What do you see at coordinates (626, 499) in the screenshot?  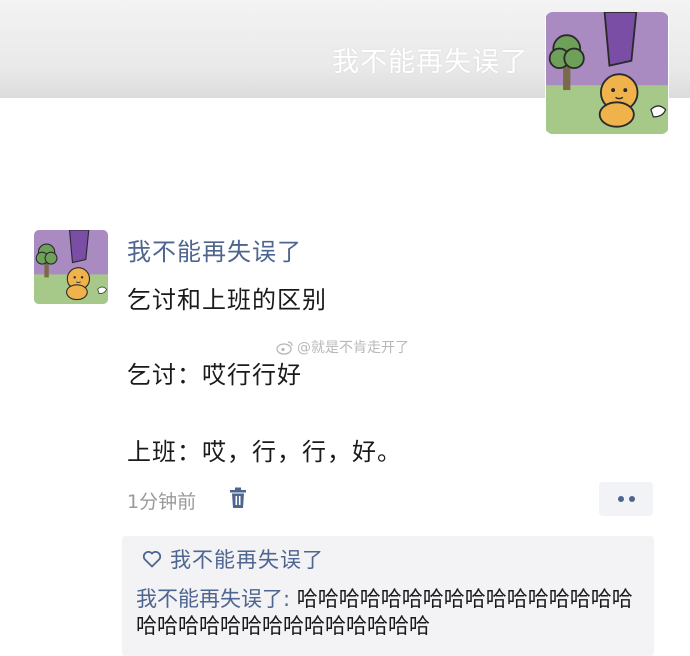 I see `more-dots-icon` at bounding box center [626, 499].